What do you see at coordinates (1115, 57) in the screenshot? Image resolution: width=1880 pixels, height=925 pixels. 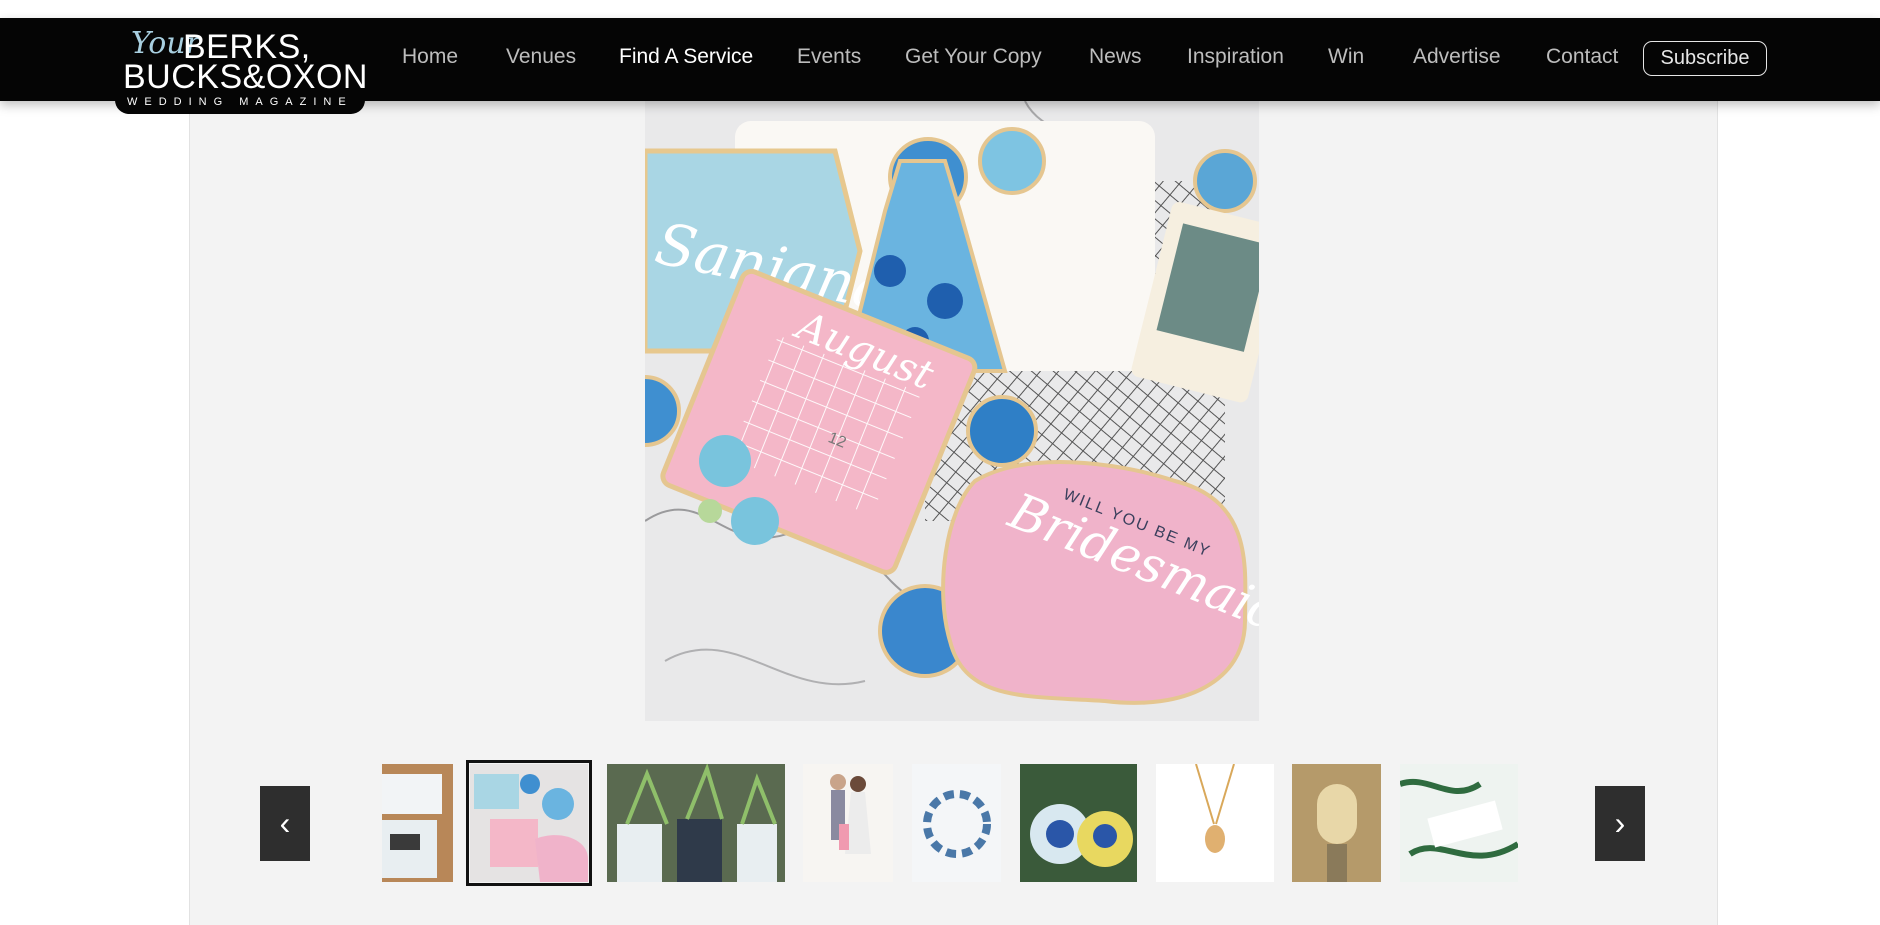 I see `nav-item-news: News` at bounding box center [1115, 57].